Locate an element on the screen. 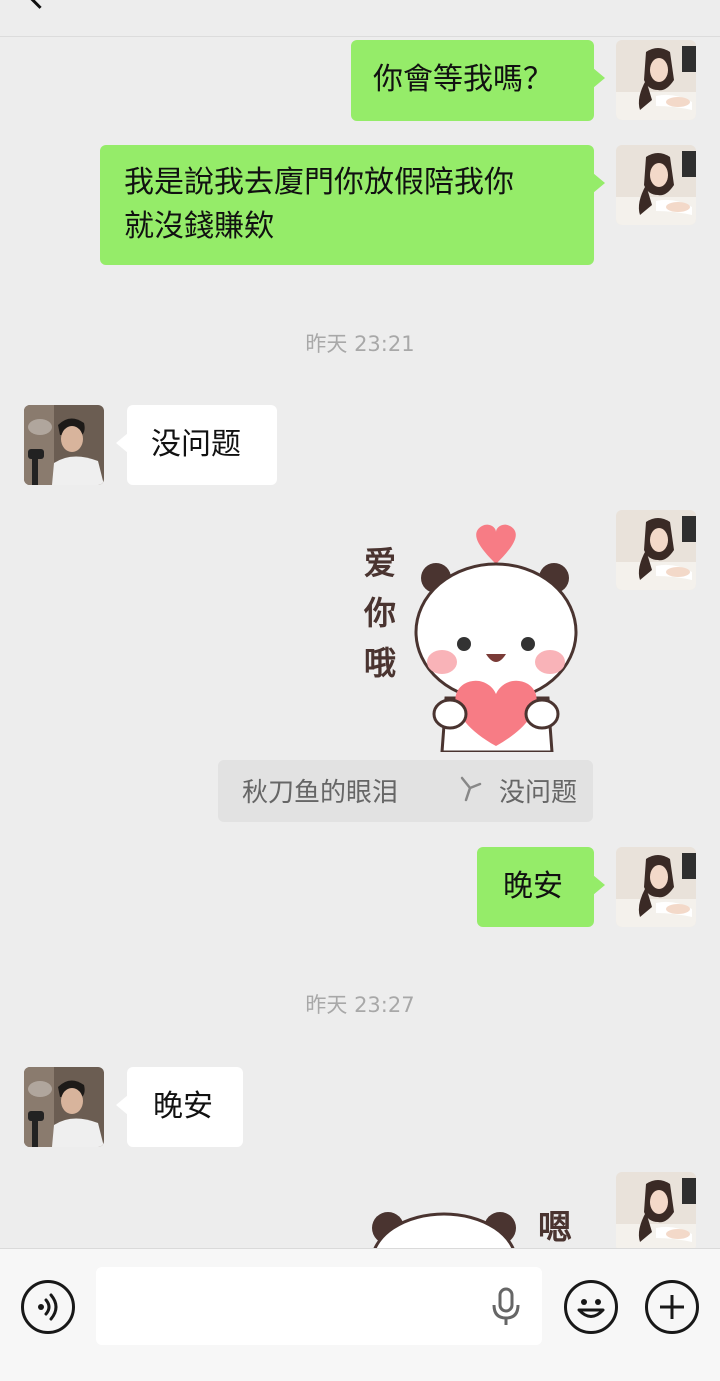 This screenshot has height=1381, width=720. message-text: 你會等我嗎？ is located at coordinates (463, 79).